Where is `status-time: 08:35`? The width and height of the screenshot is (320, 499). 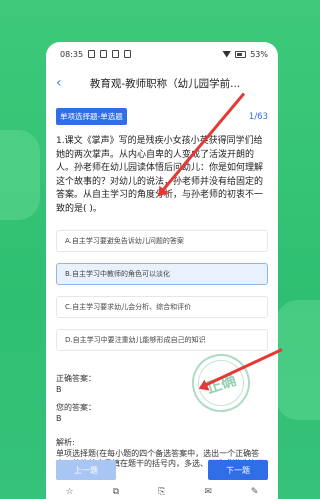 status-time: 08:35 is located at coordinates (72, 54).